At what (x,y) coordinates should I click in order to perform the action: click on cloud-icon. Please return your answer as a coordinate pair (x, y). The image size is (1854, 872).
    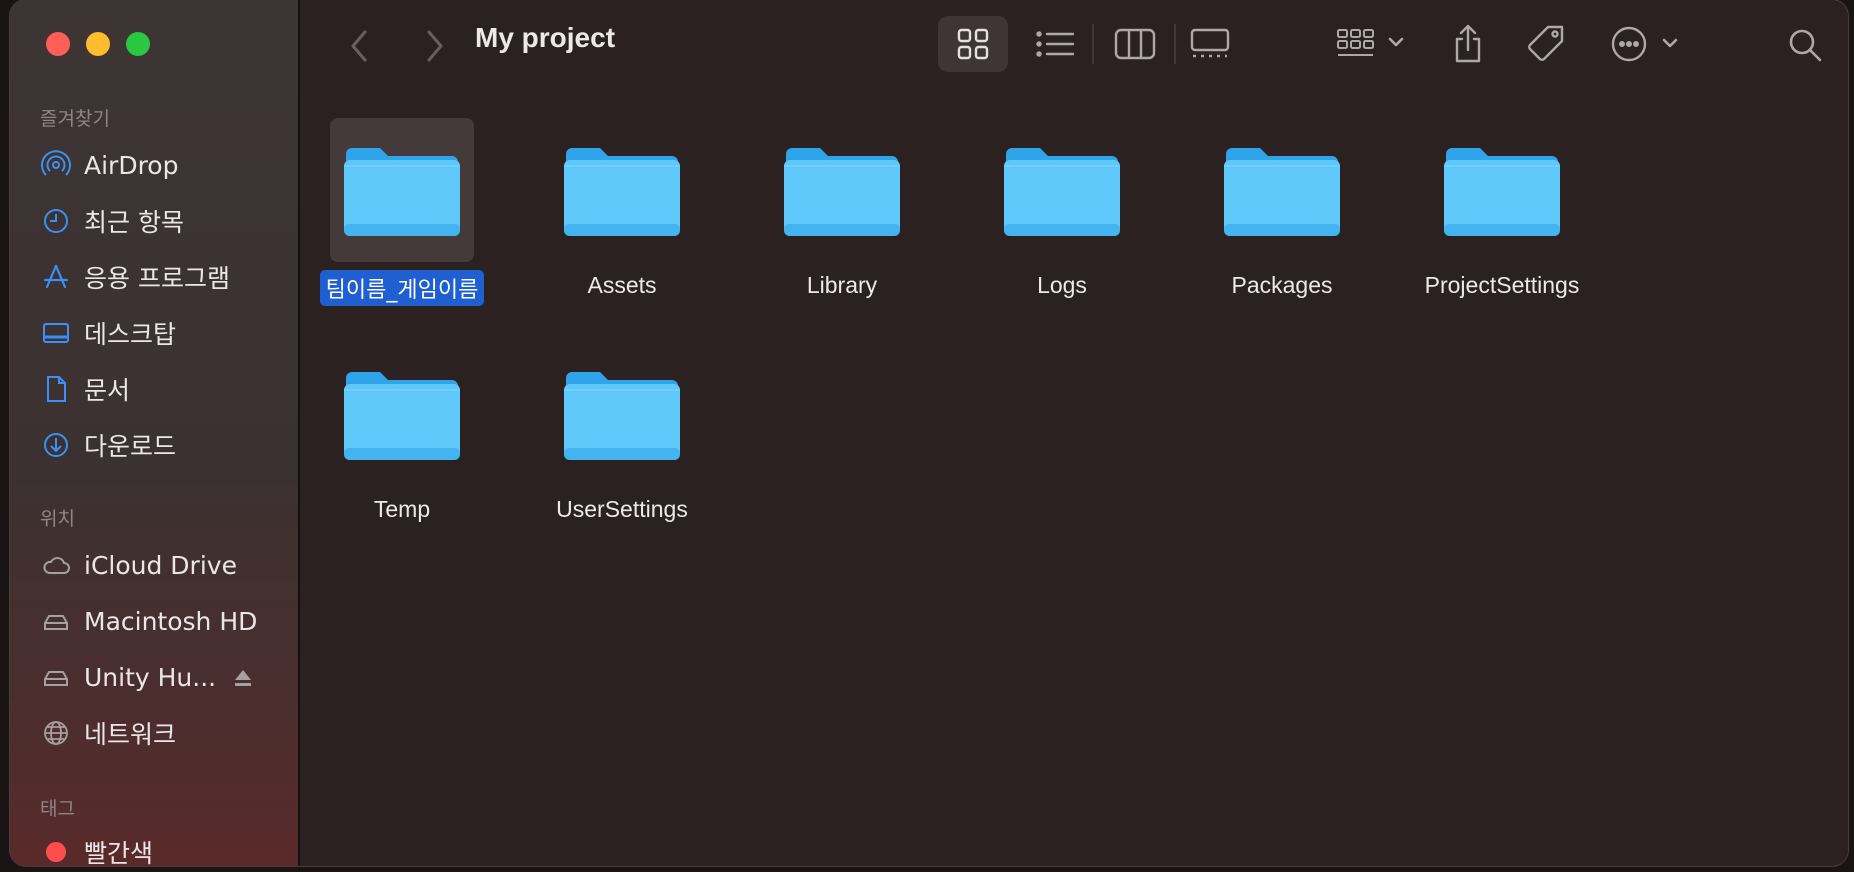
    Looking at the image, I should click on (56, 565).